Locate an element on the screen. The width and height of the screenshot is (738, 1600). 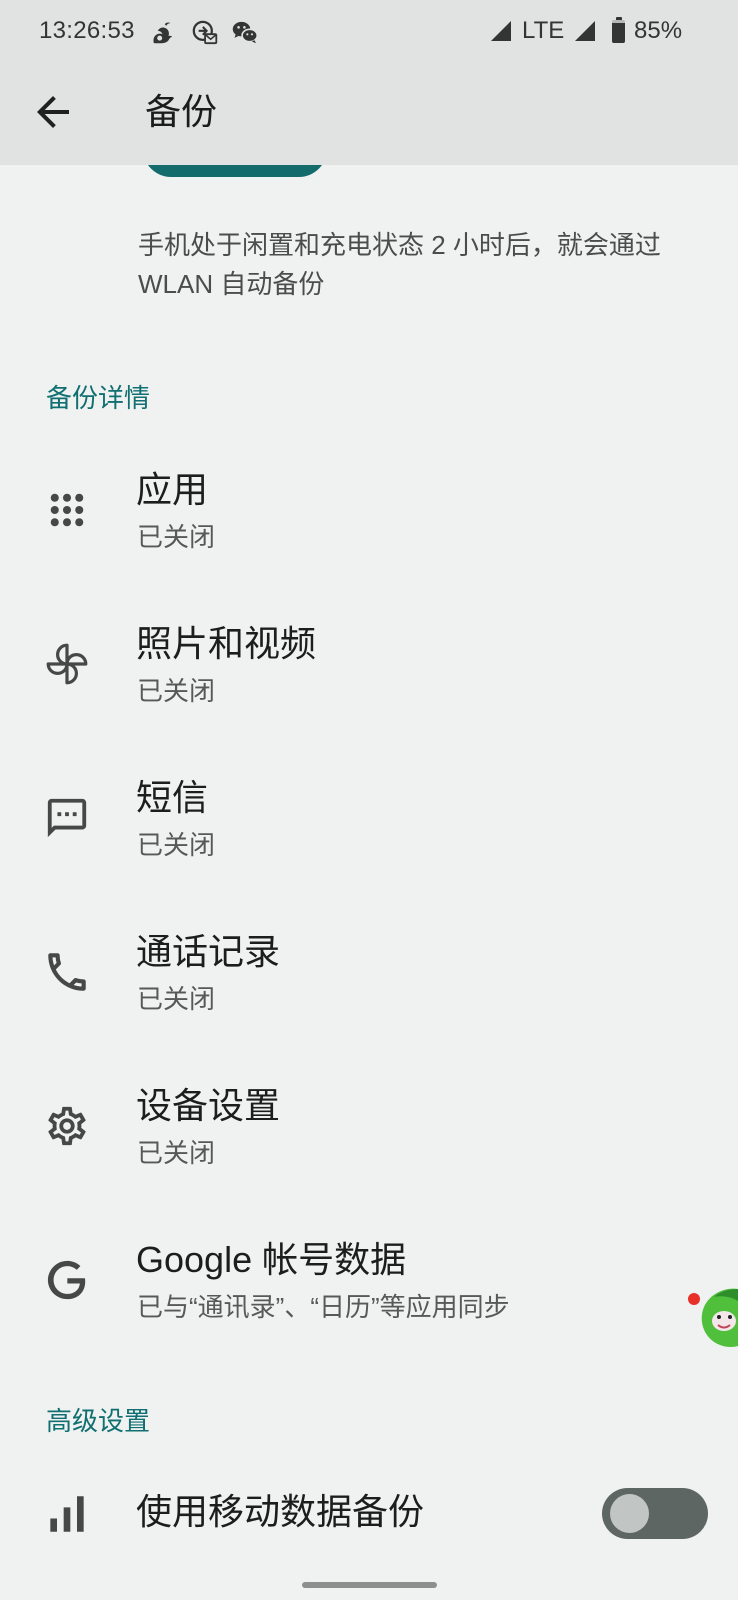
battery-percent: 85% is located at coordinates (658, 30).